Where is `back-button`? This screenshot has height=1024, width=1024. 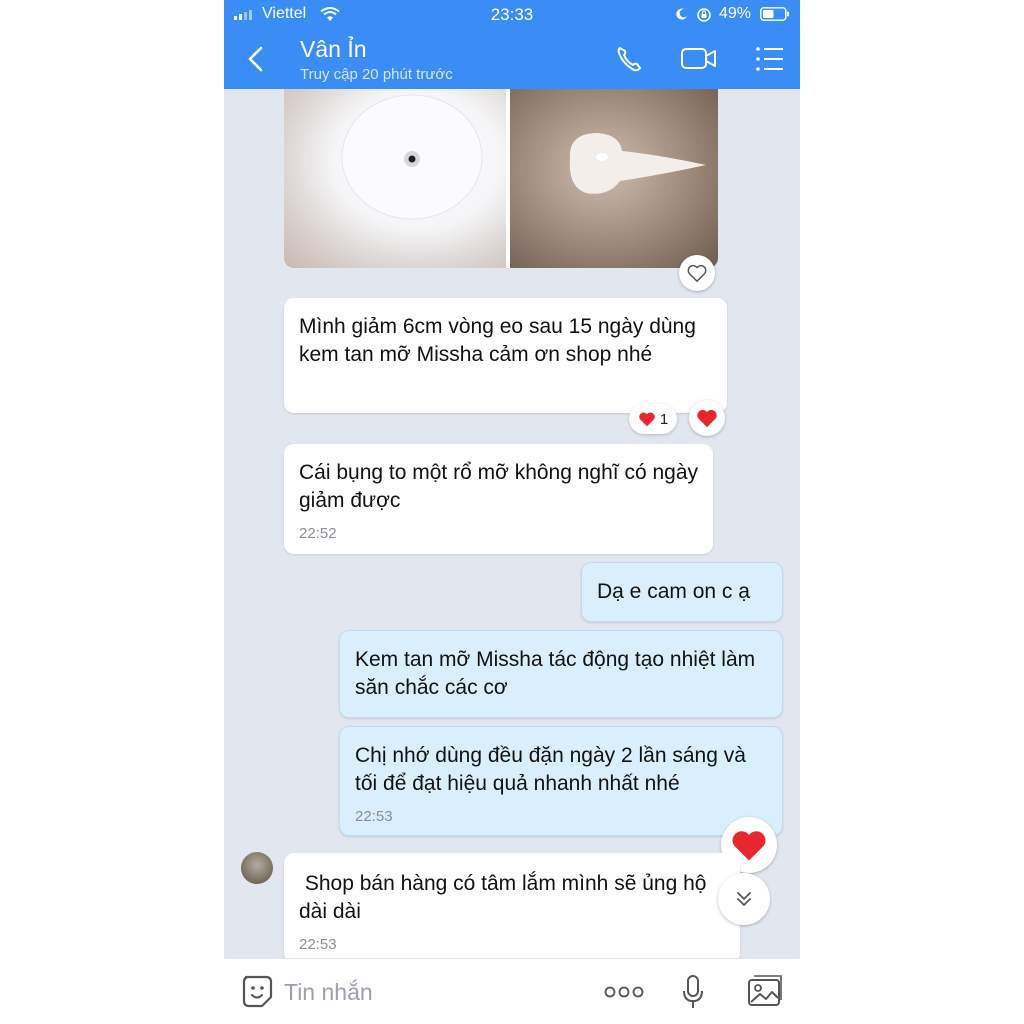
back-button is located at coordinates (257, 59).